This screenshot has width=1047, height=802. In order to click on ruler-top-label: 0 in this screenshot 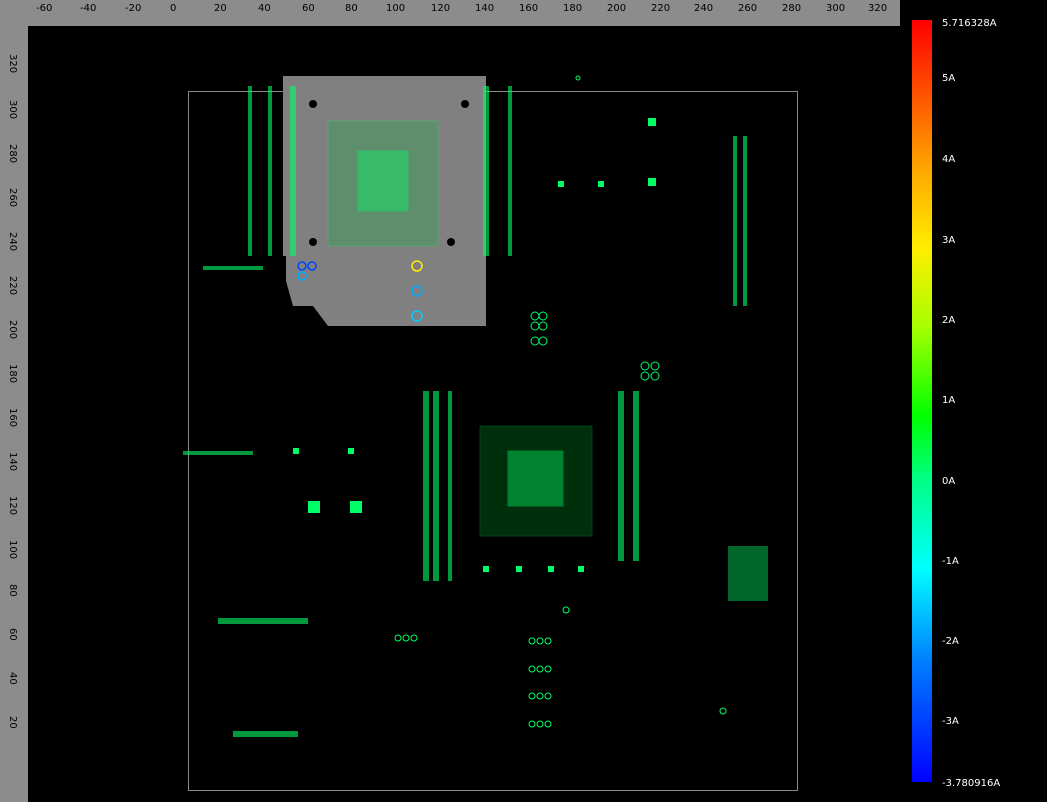, I will do `click(173, 8)`.